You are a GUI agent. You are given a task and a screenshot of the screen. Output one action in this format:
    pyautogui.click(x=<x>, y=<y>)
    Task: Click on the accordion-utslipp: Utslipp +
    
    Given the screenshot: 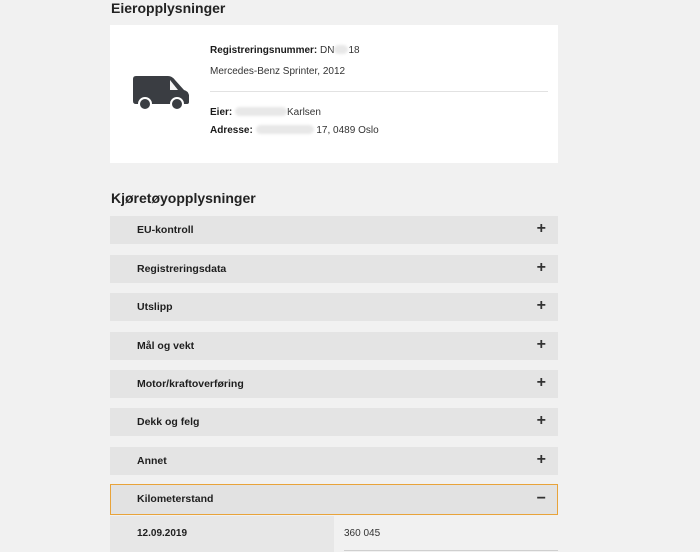 What is the action you would take?
    pyautogui.click(x=334, y=307)
    